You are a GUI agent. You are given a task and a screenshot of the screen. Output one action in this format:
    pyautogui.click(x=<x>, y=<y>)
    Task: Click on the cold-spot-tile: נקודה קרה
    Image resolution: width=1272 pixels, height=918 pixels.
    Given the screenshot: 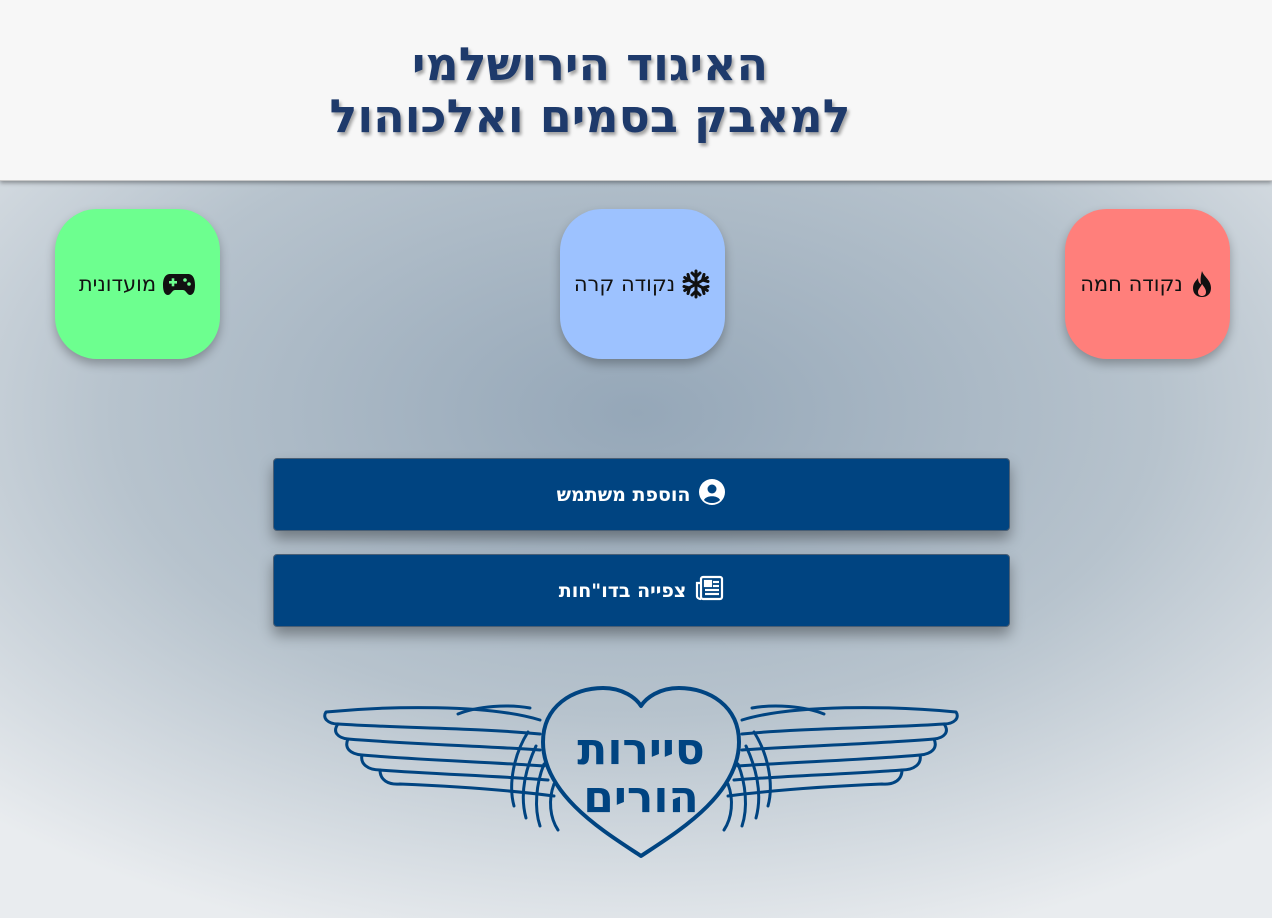 What is the action you would take?
    pyautogui.click(x=642, y=284)
    